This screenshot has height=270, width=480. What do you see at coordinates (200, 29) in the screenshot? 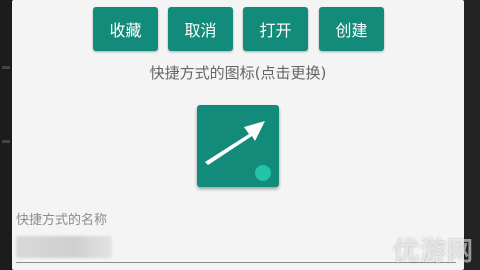
I see `cancel-button: 取消` at bounding box center [200, 29].